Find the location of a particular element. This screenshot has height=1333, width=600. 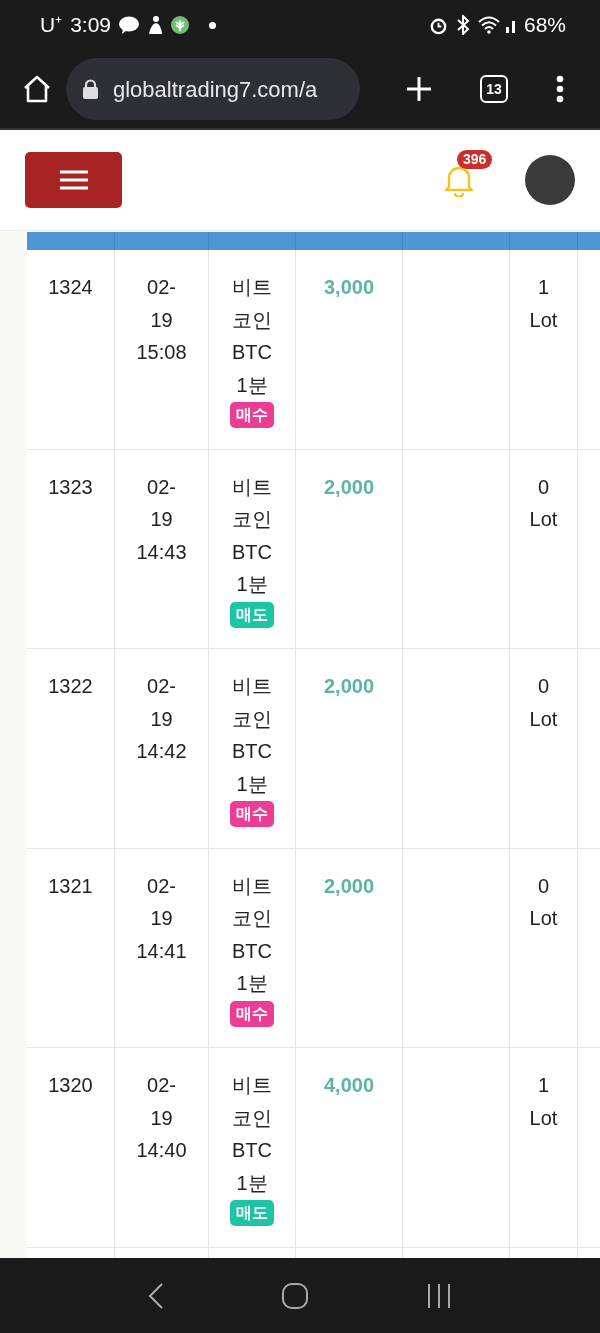

plus-icon is located at coordinates (419, 89).